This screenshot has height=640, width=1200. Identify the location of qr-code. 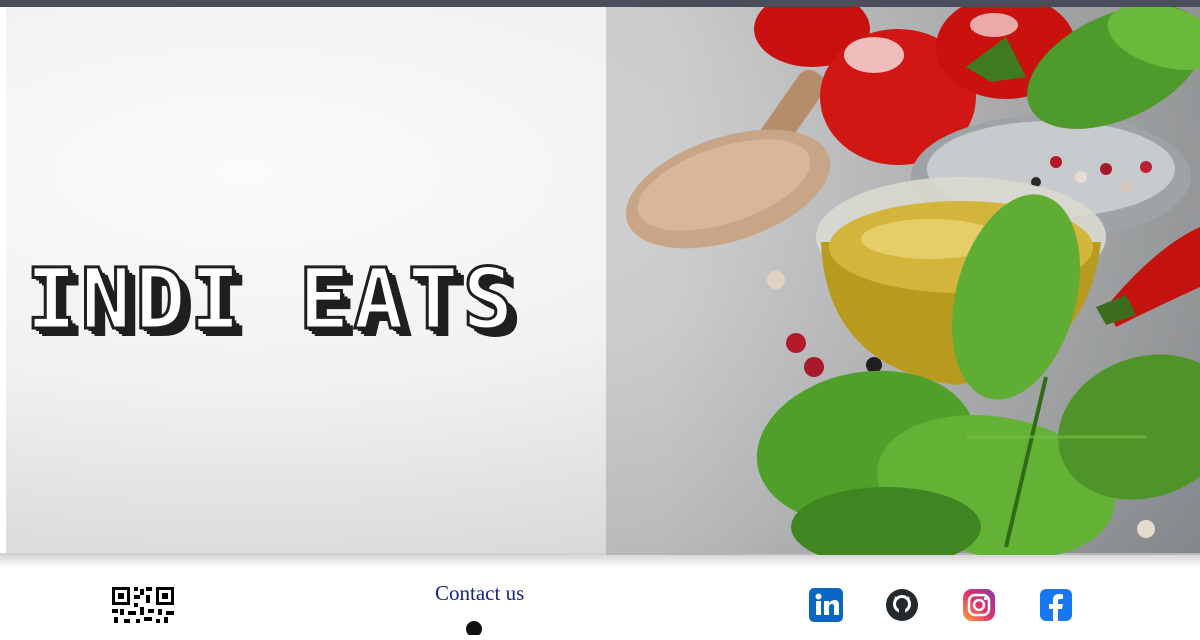
(143, 605).